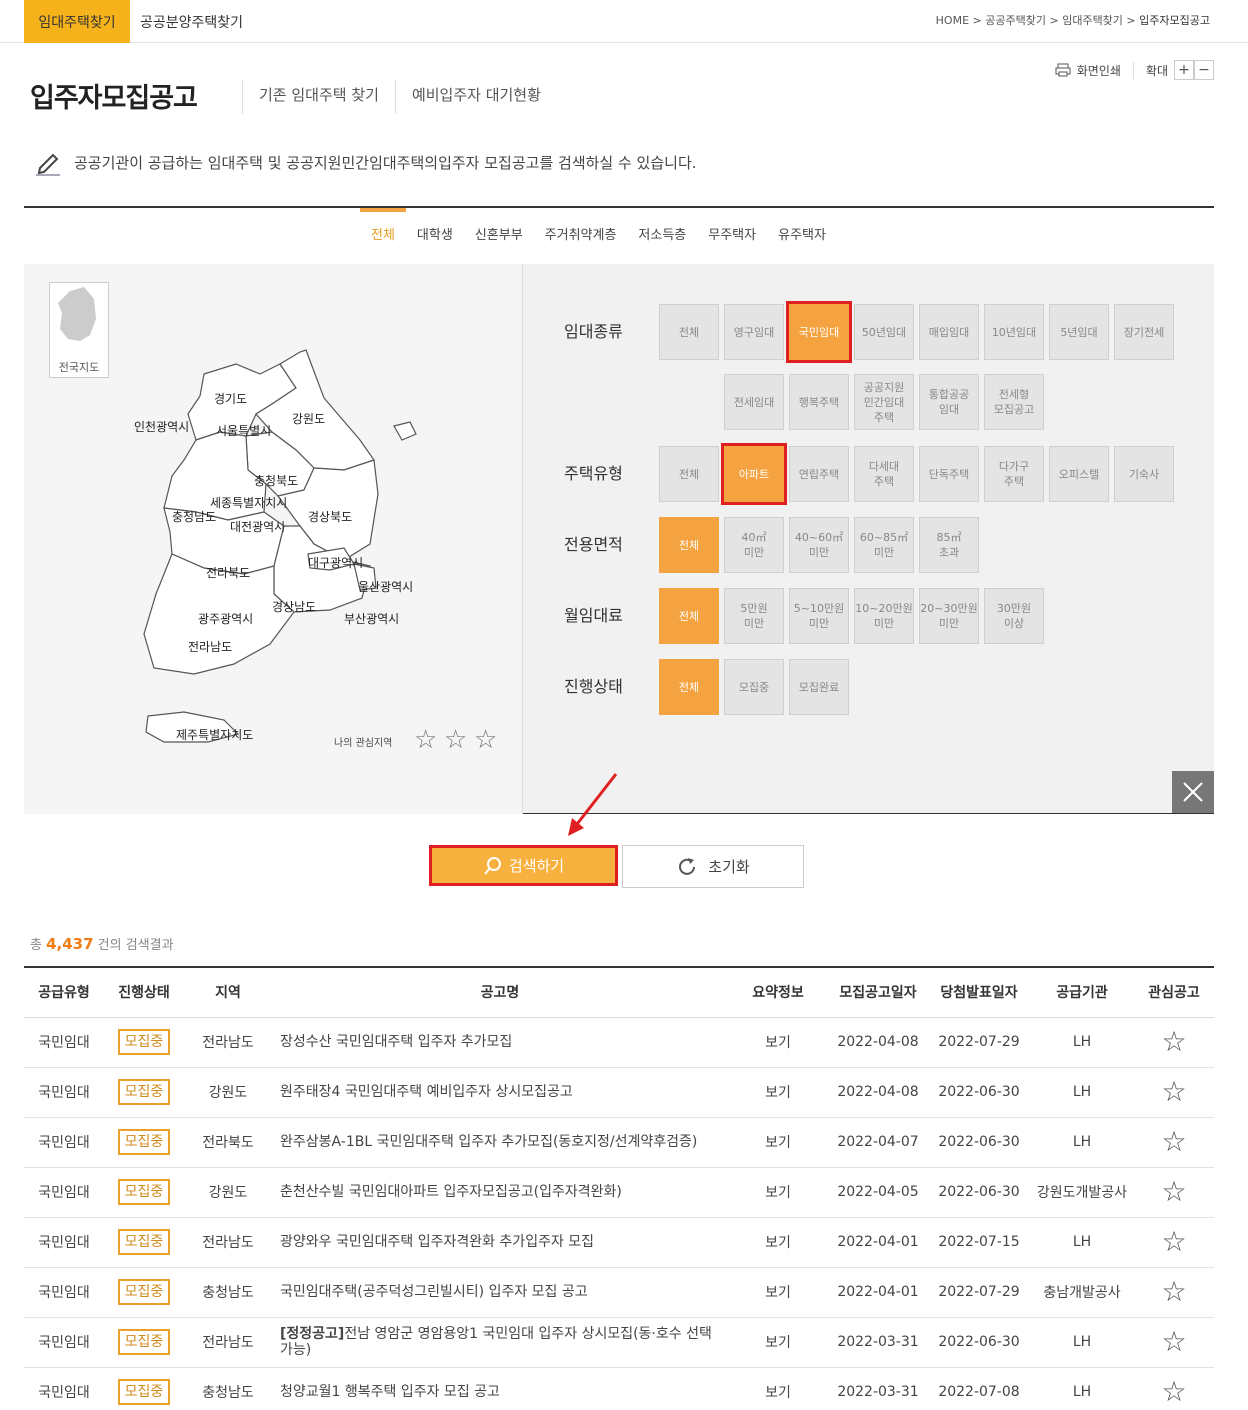 The image size is (1248, 1410). Describe the element at coordinates (949, 474) in the screenshot. I see `house-type-detached: 단독주택` at that location.